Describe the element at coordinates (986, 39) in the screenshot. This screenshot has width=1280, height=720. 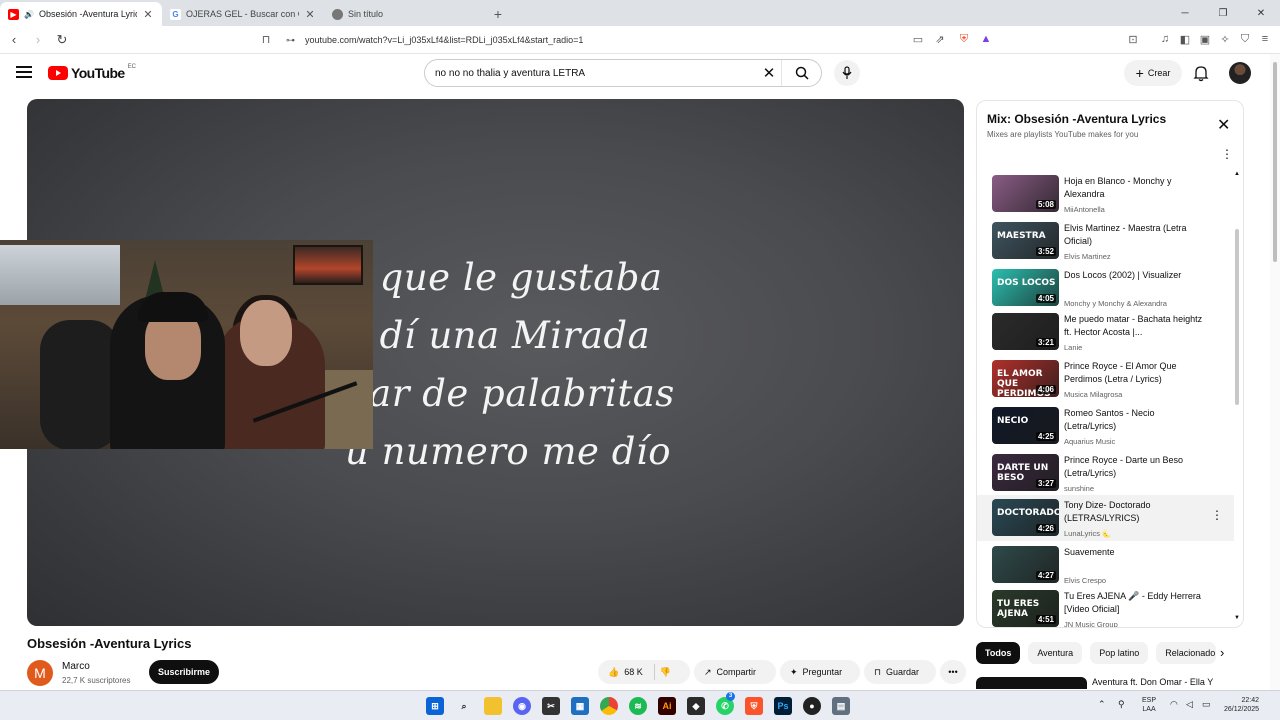
I see `brave-rewards-icon: ▲` at that location.